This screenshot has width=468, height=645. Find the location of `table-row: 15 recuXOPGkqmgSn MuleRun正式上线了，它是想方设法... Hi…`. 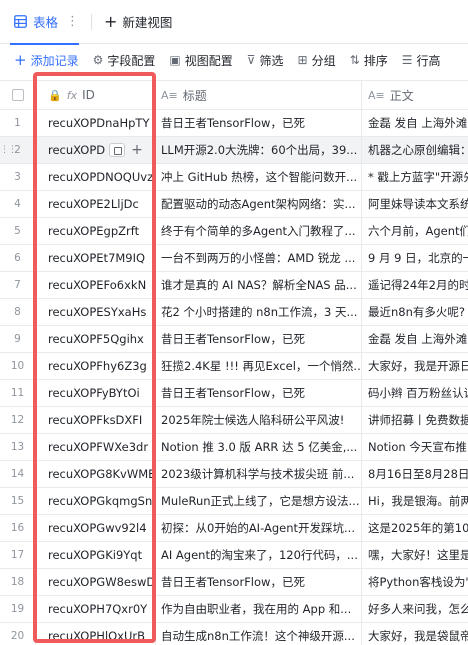

table-row: 15 recuXOPGkqmgSn MuleRun正式上线了，它是想方设法... Hi… is located at coordinates (234, 501).